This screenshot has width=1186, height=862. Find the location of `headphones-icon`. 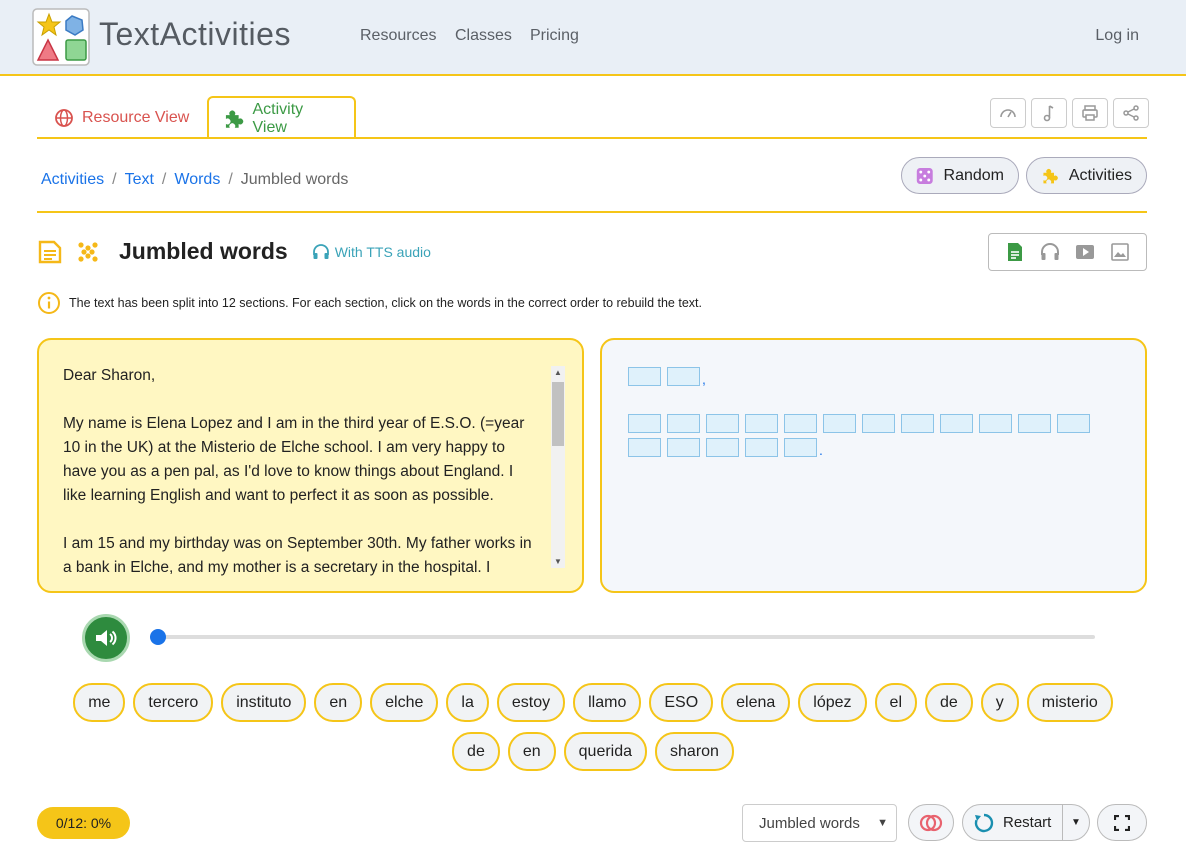

headphones-icon is located at coordinates (1050, 252).